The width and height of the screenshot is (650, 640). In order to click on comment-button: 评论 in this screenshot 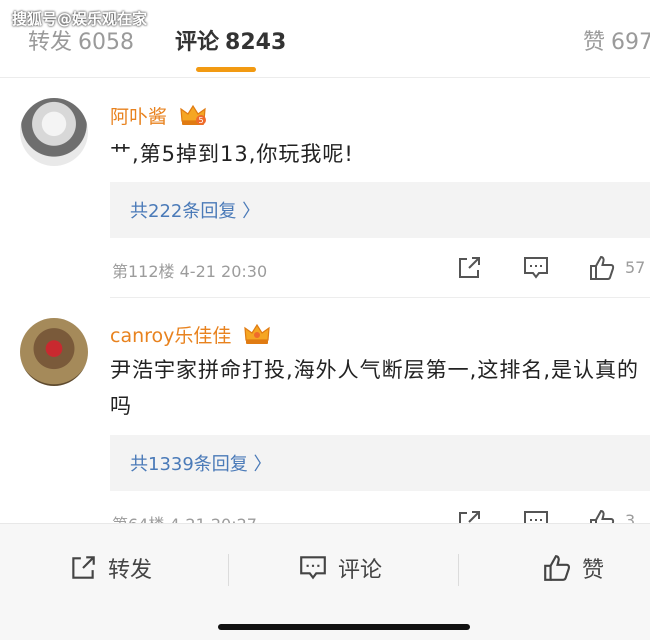, I will do `click(340, 568)`.